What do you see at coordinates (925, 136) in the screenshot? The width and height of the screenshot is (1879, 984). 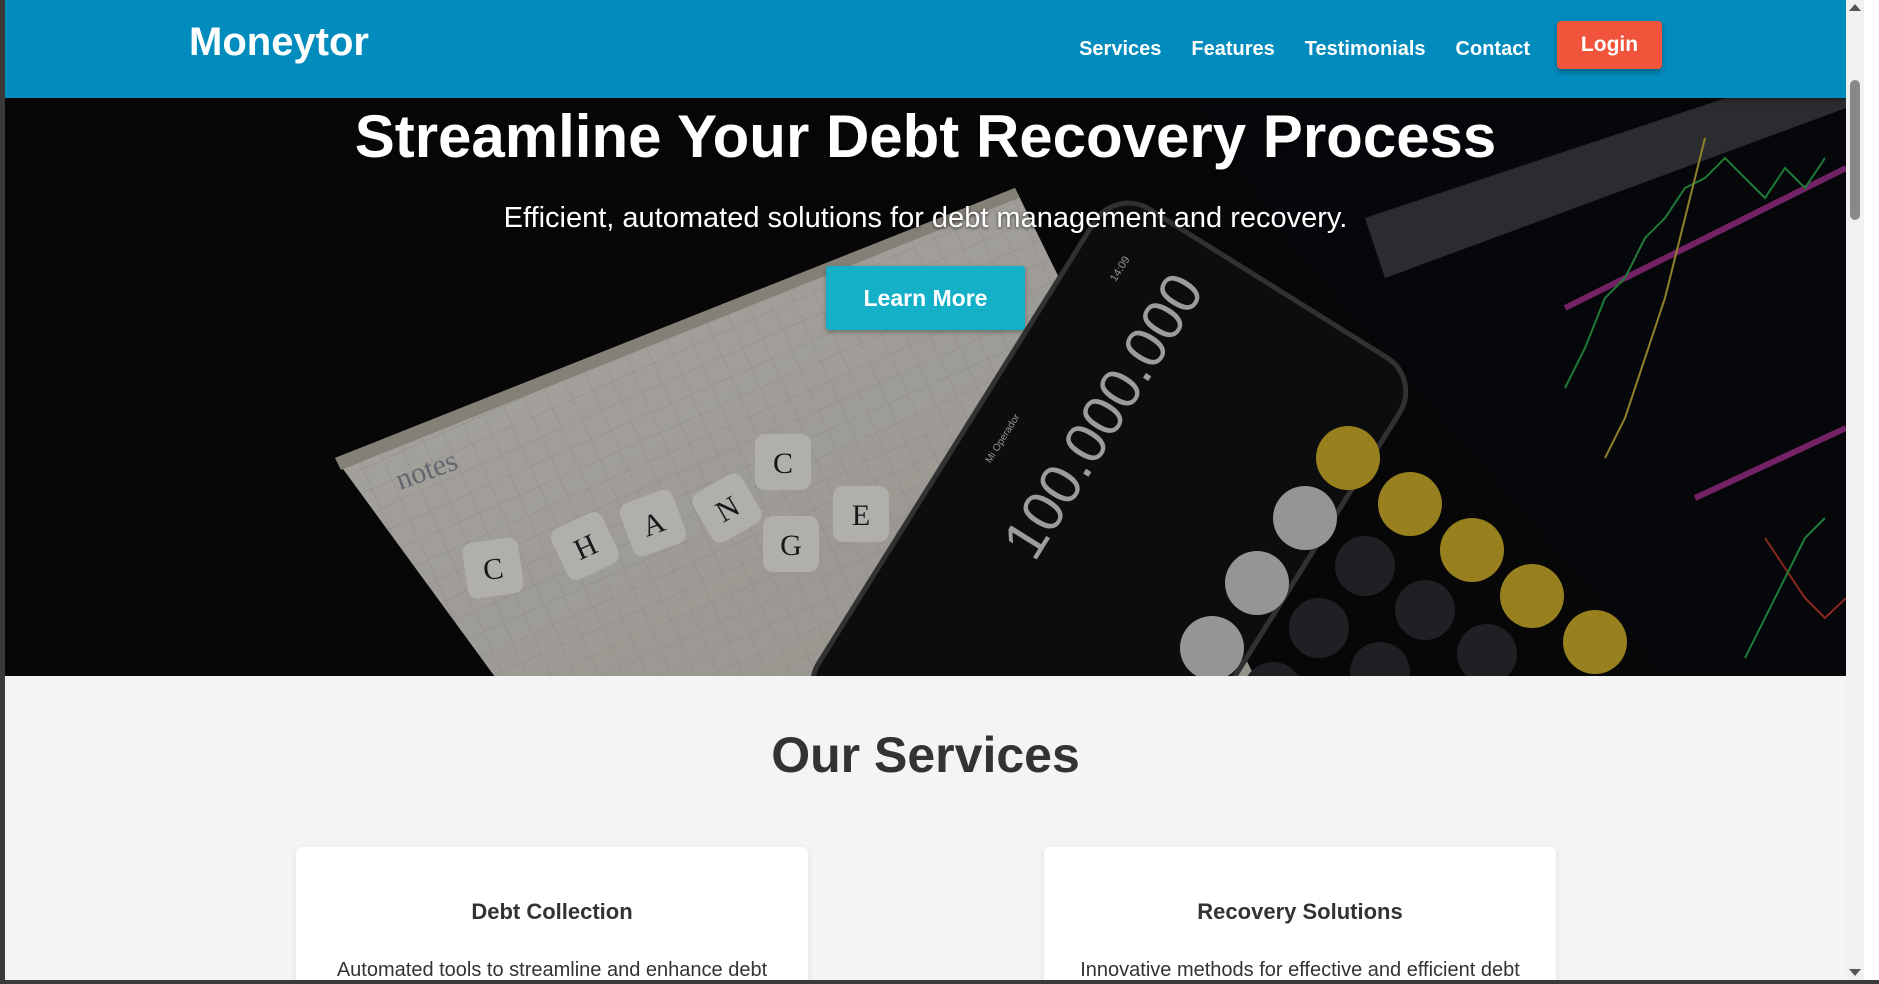 I see `hero-title: Streamline Your Debt Recovery Process` at bounding box center [925, 136].